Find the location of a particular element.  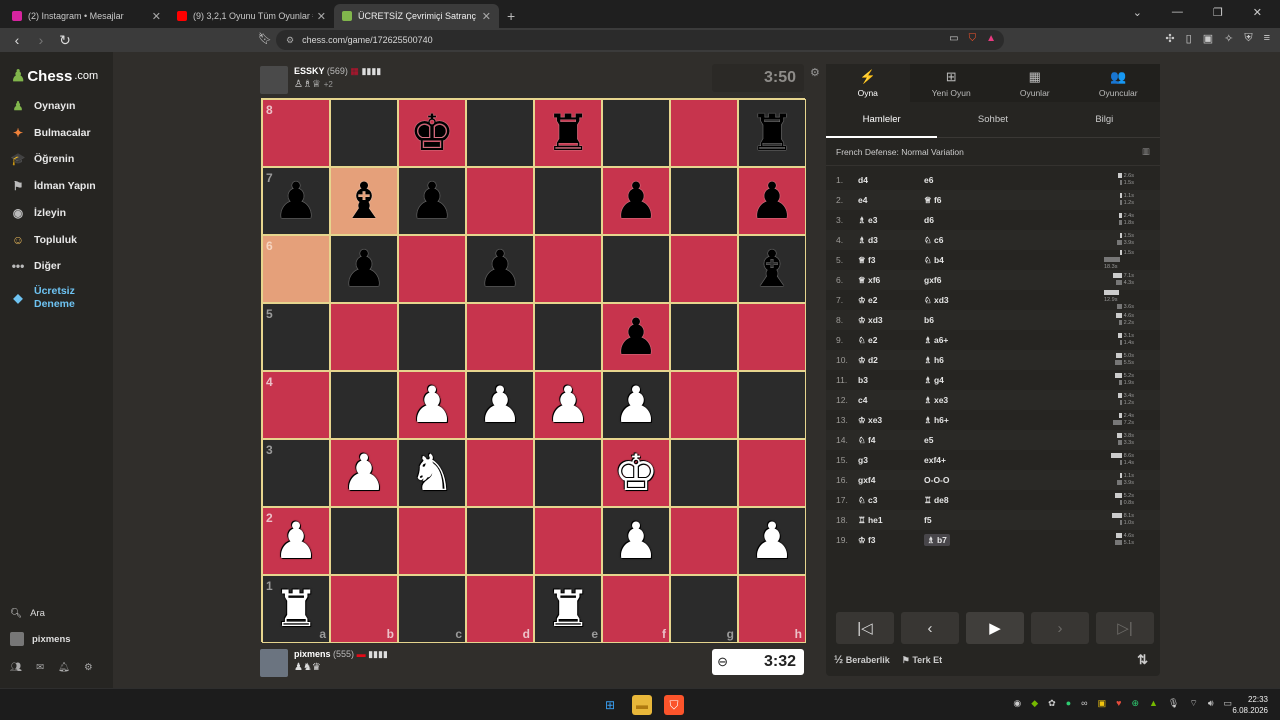

resign-button: ⚑ Terk Et is located at coordinates (922, 660).